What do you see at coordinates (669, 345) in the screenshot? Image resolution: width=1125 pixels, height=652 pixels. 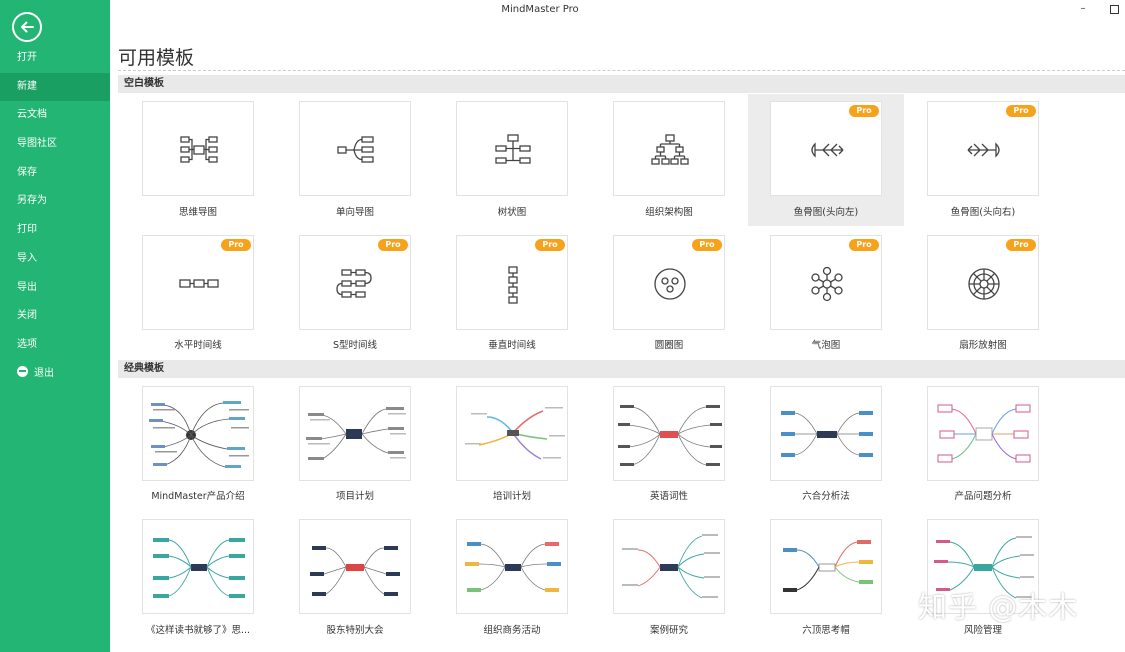 I see `template-label: 圆圈图` at bounding box center [669, 345].